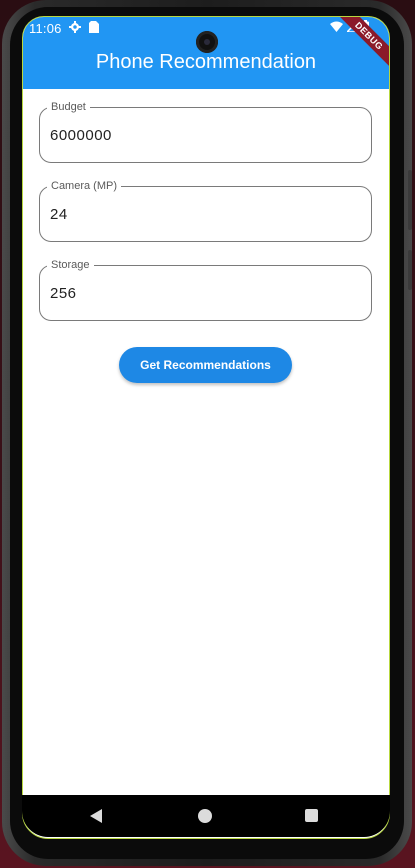  I want to click on home-icon, so click(205, 816).